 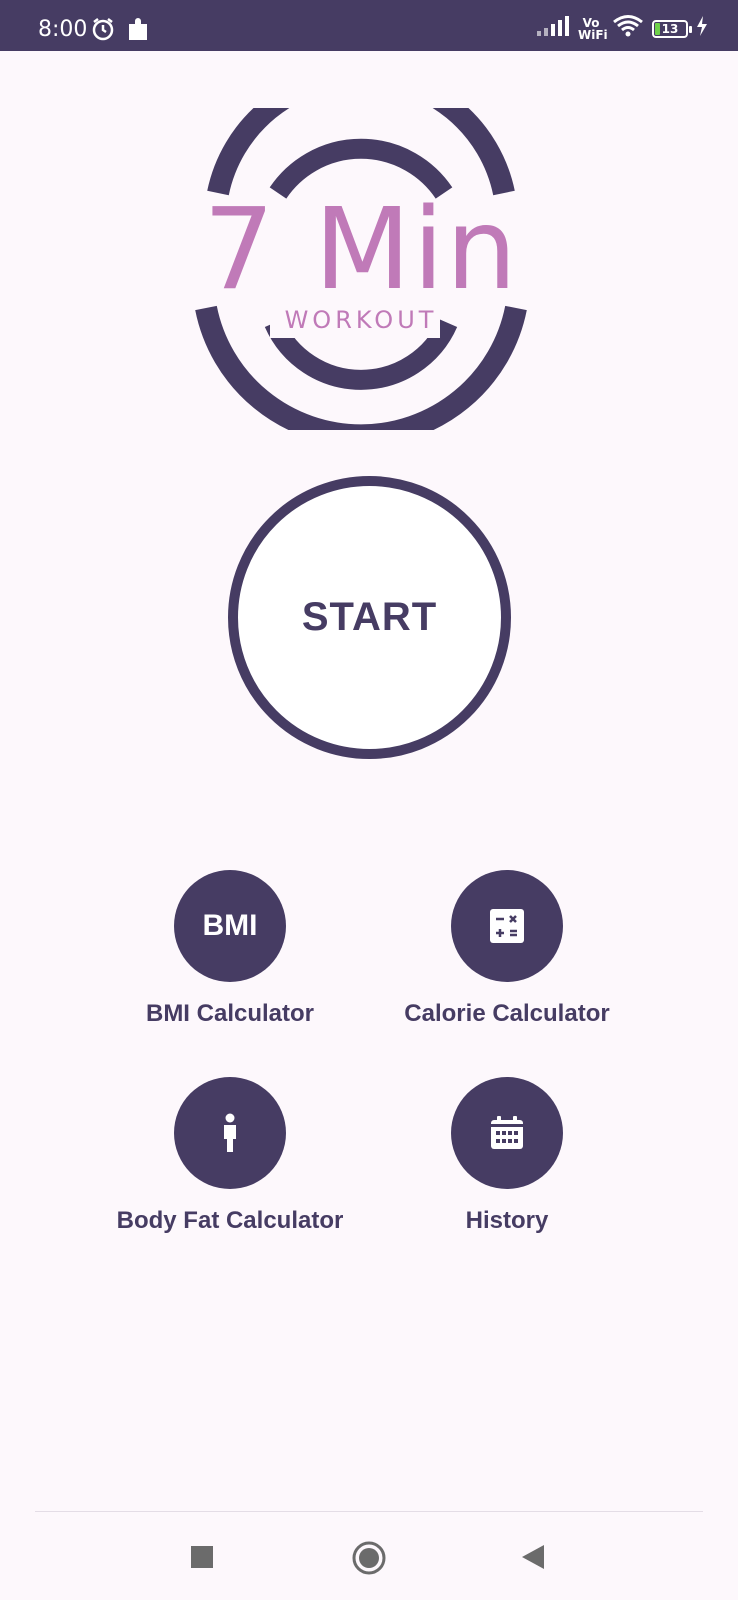 What do you see at coordinates (103, 31) in the screenshot?
I see `alarm-icon` at bounding box center [103, 31].